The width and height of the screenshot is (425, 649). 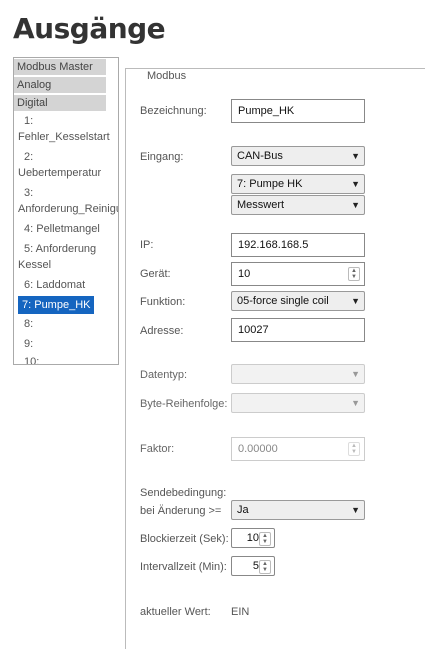 I want to click on sendebedingung-select: Ja ▼, so click(x=298, y=510).